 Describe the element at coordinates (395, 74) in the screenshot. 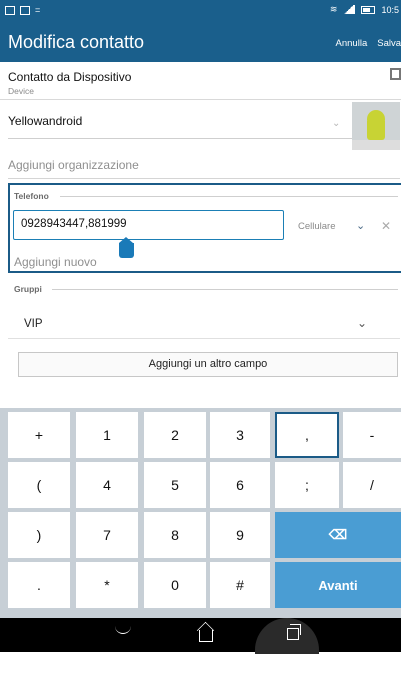

I see `overflow-menu-icon` at that location.